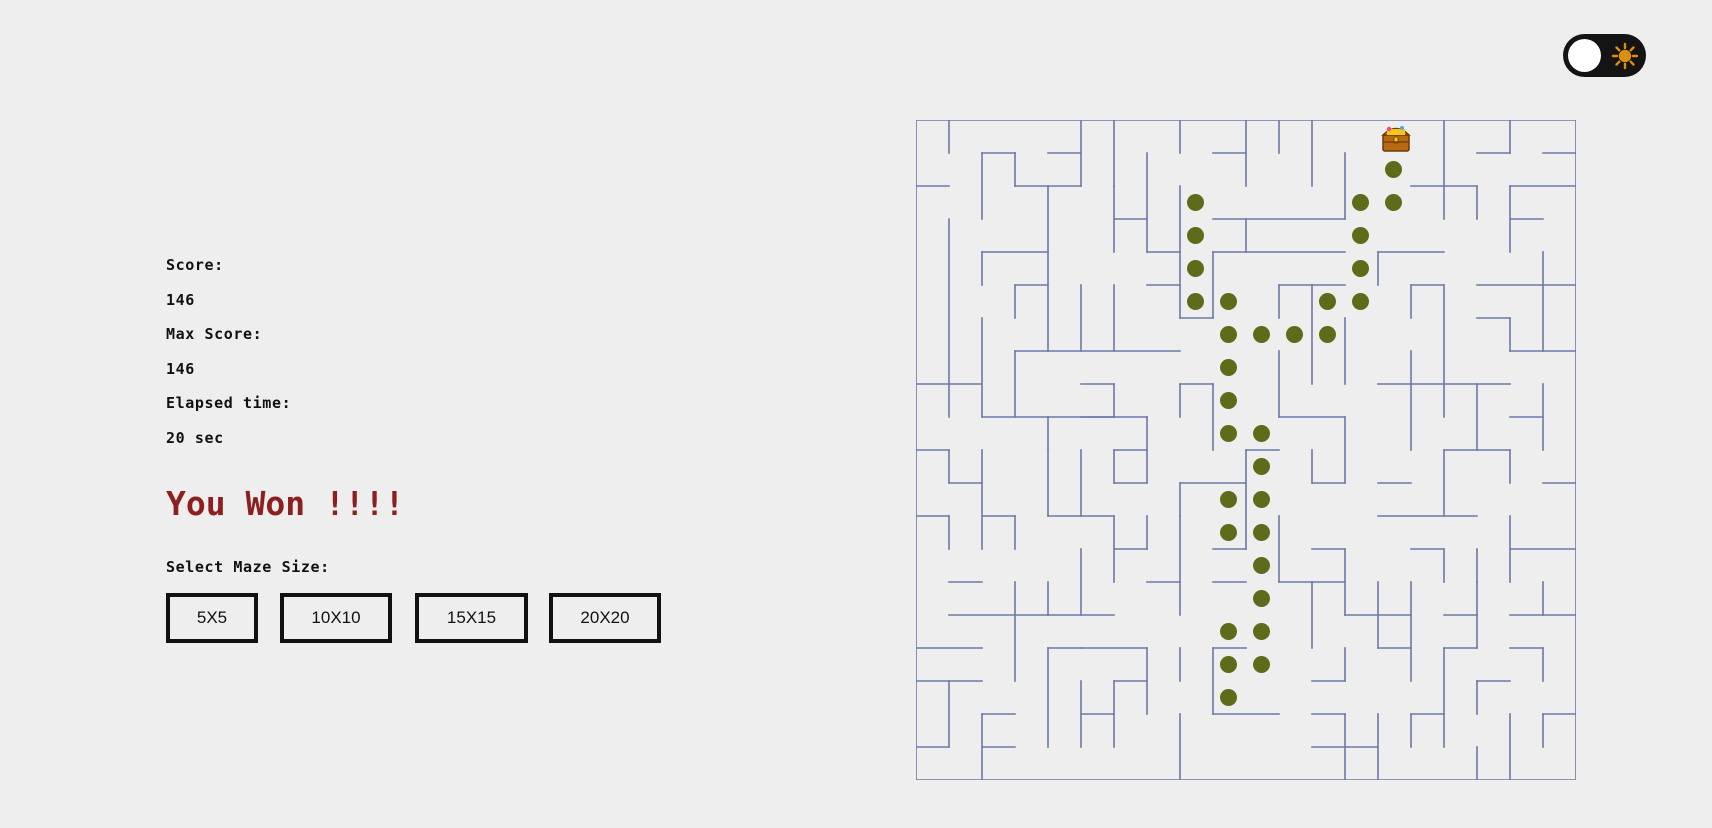 This screenshot has width=1712, height=828. I want to click on theme-toggle, so click(1604, 55).